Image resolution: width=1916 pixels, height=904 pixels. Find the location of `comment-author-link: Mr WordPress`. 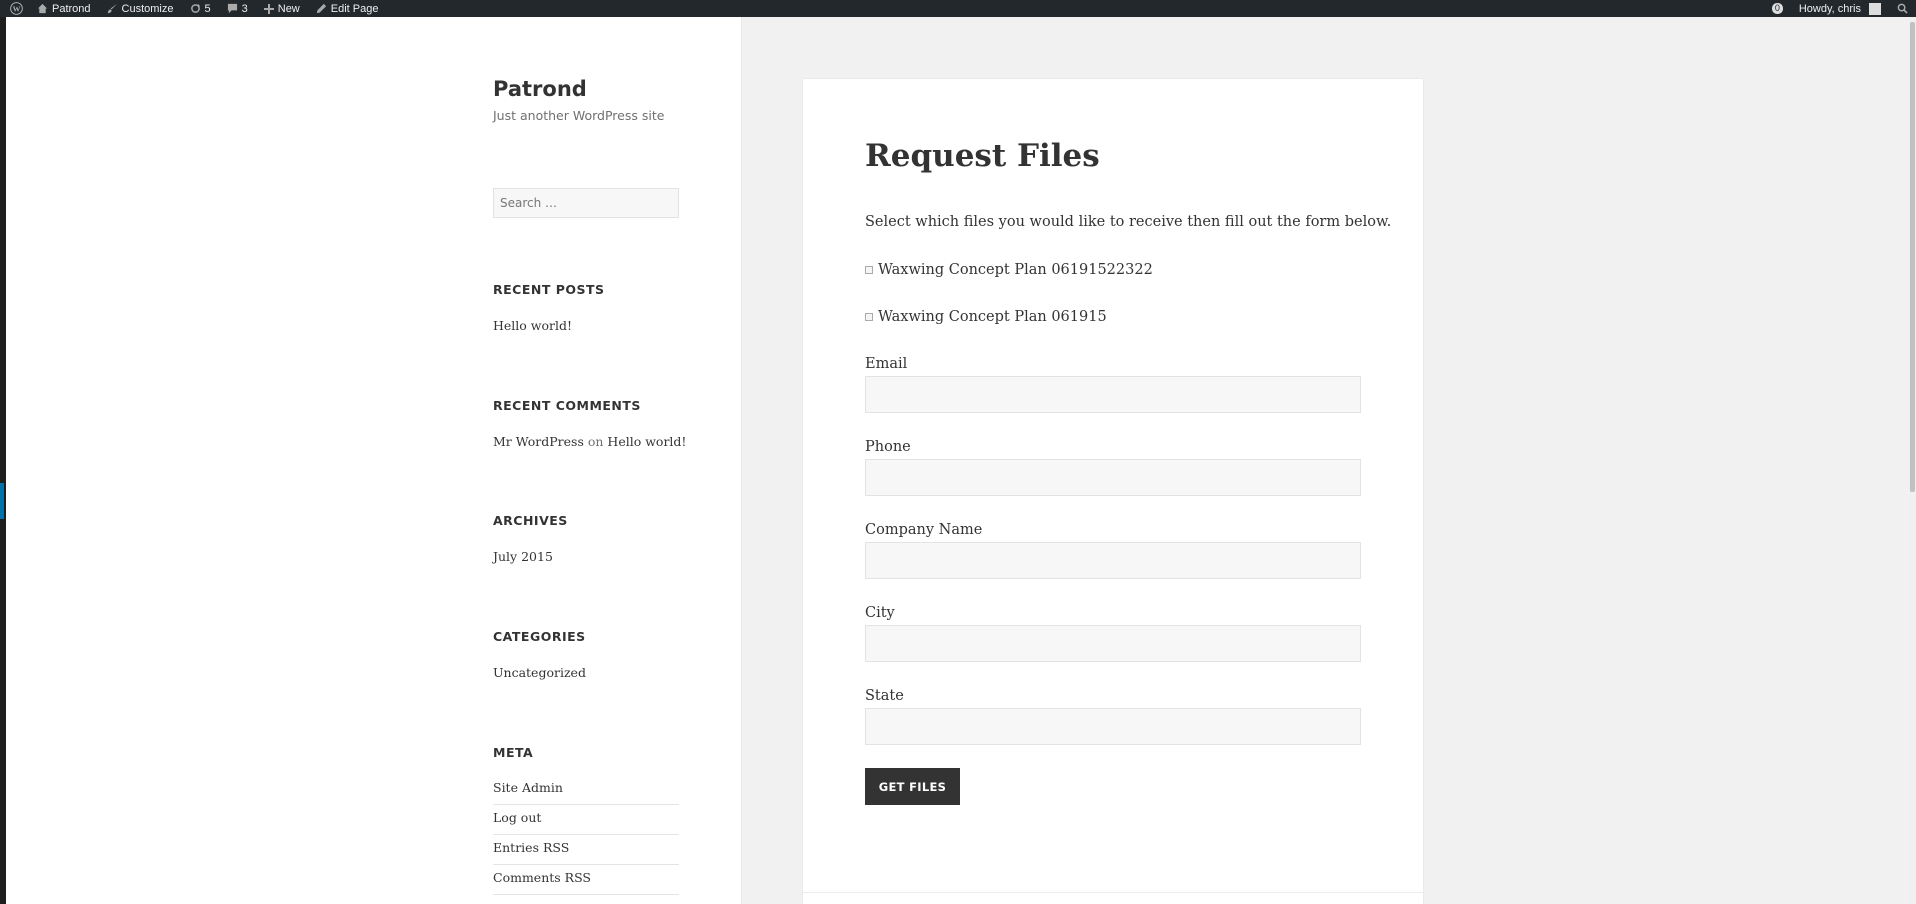

comment-author-link: Mr WordPress is located at coordinates (538, 441).